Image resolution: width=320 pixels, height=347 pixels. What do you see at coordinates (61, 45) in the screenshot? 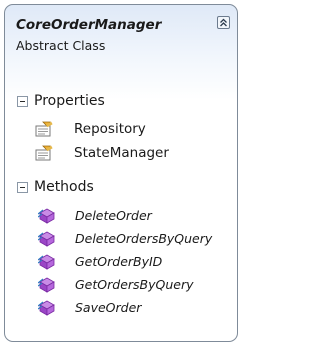
I see `class-kind: Abstract Class` at bounding box center [61, 45].